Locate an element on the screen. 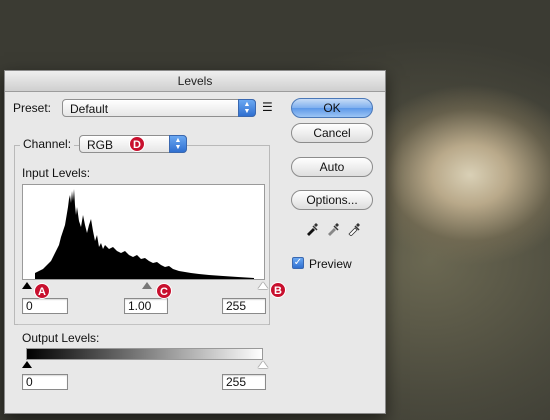 The height and width of the screenshot is (420, 550). histogram-graph is located at coordinates (144, 234).